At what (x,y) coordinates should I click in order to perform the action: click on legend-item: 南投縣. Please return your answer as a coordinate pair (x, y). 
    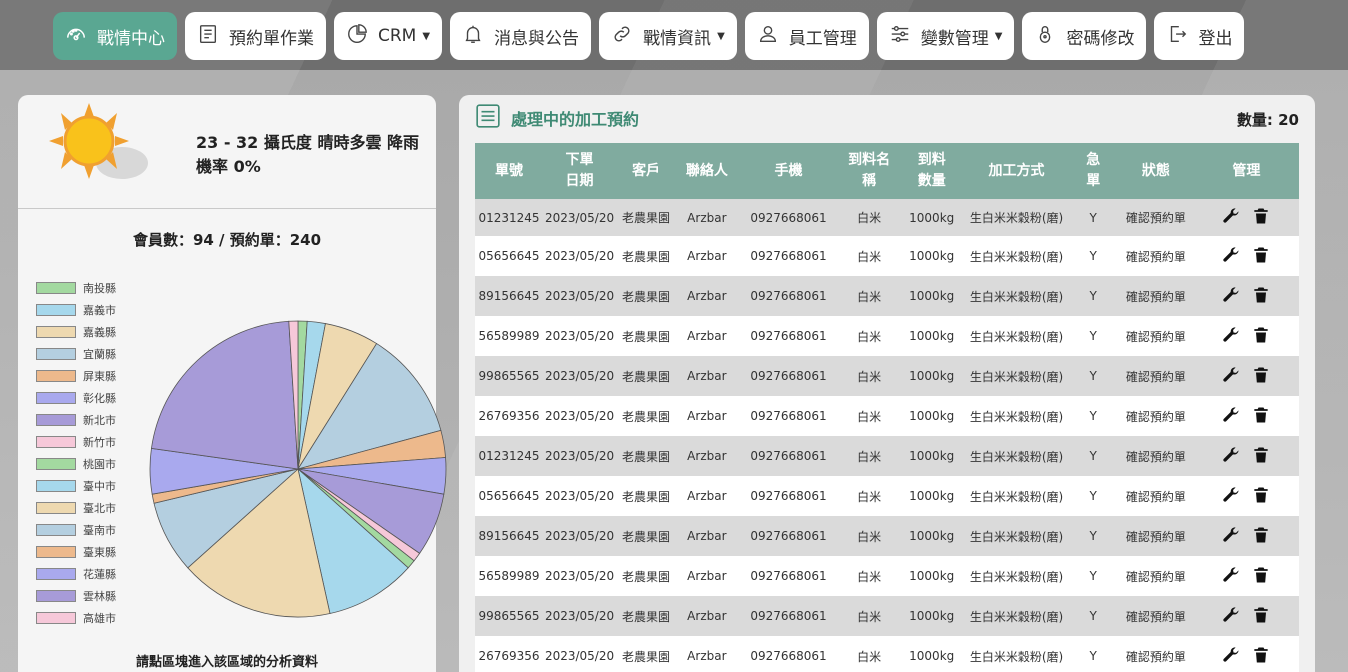
    Looking at the image, I should click on (76, 288).